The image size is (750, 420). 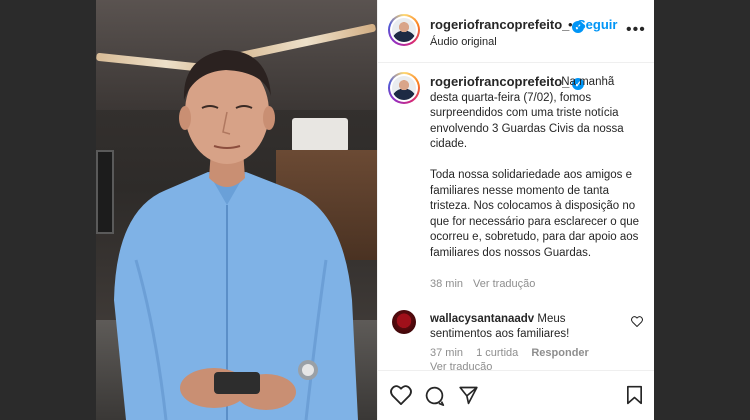 I want to click on share-icon, so click(x=468, y=395).